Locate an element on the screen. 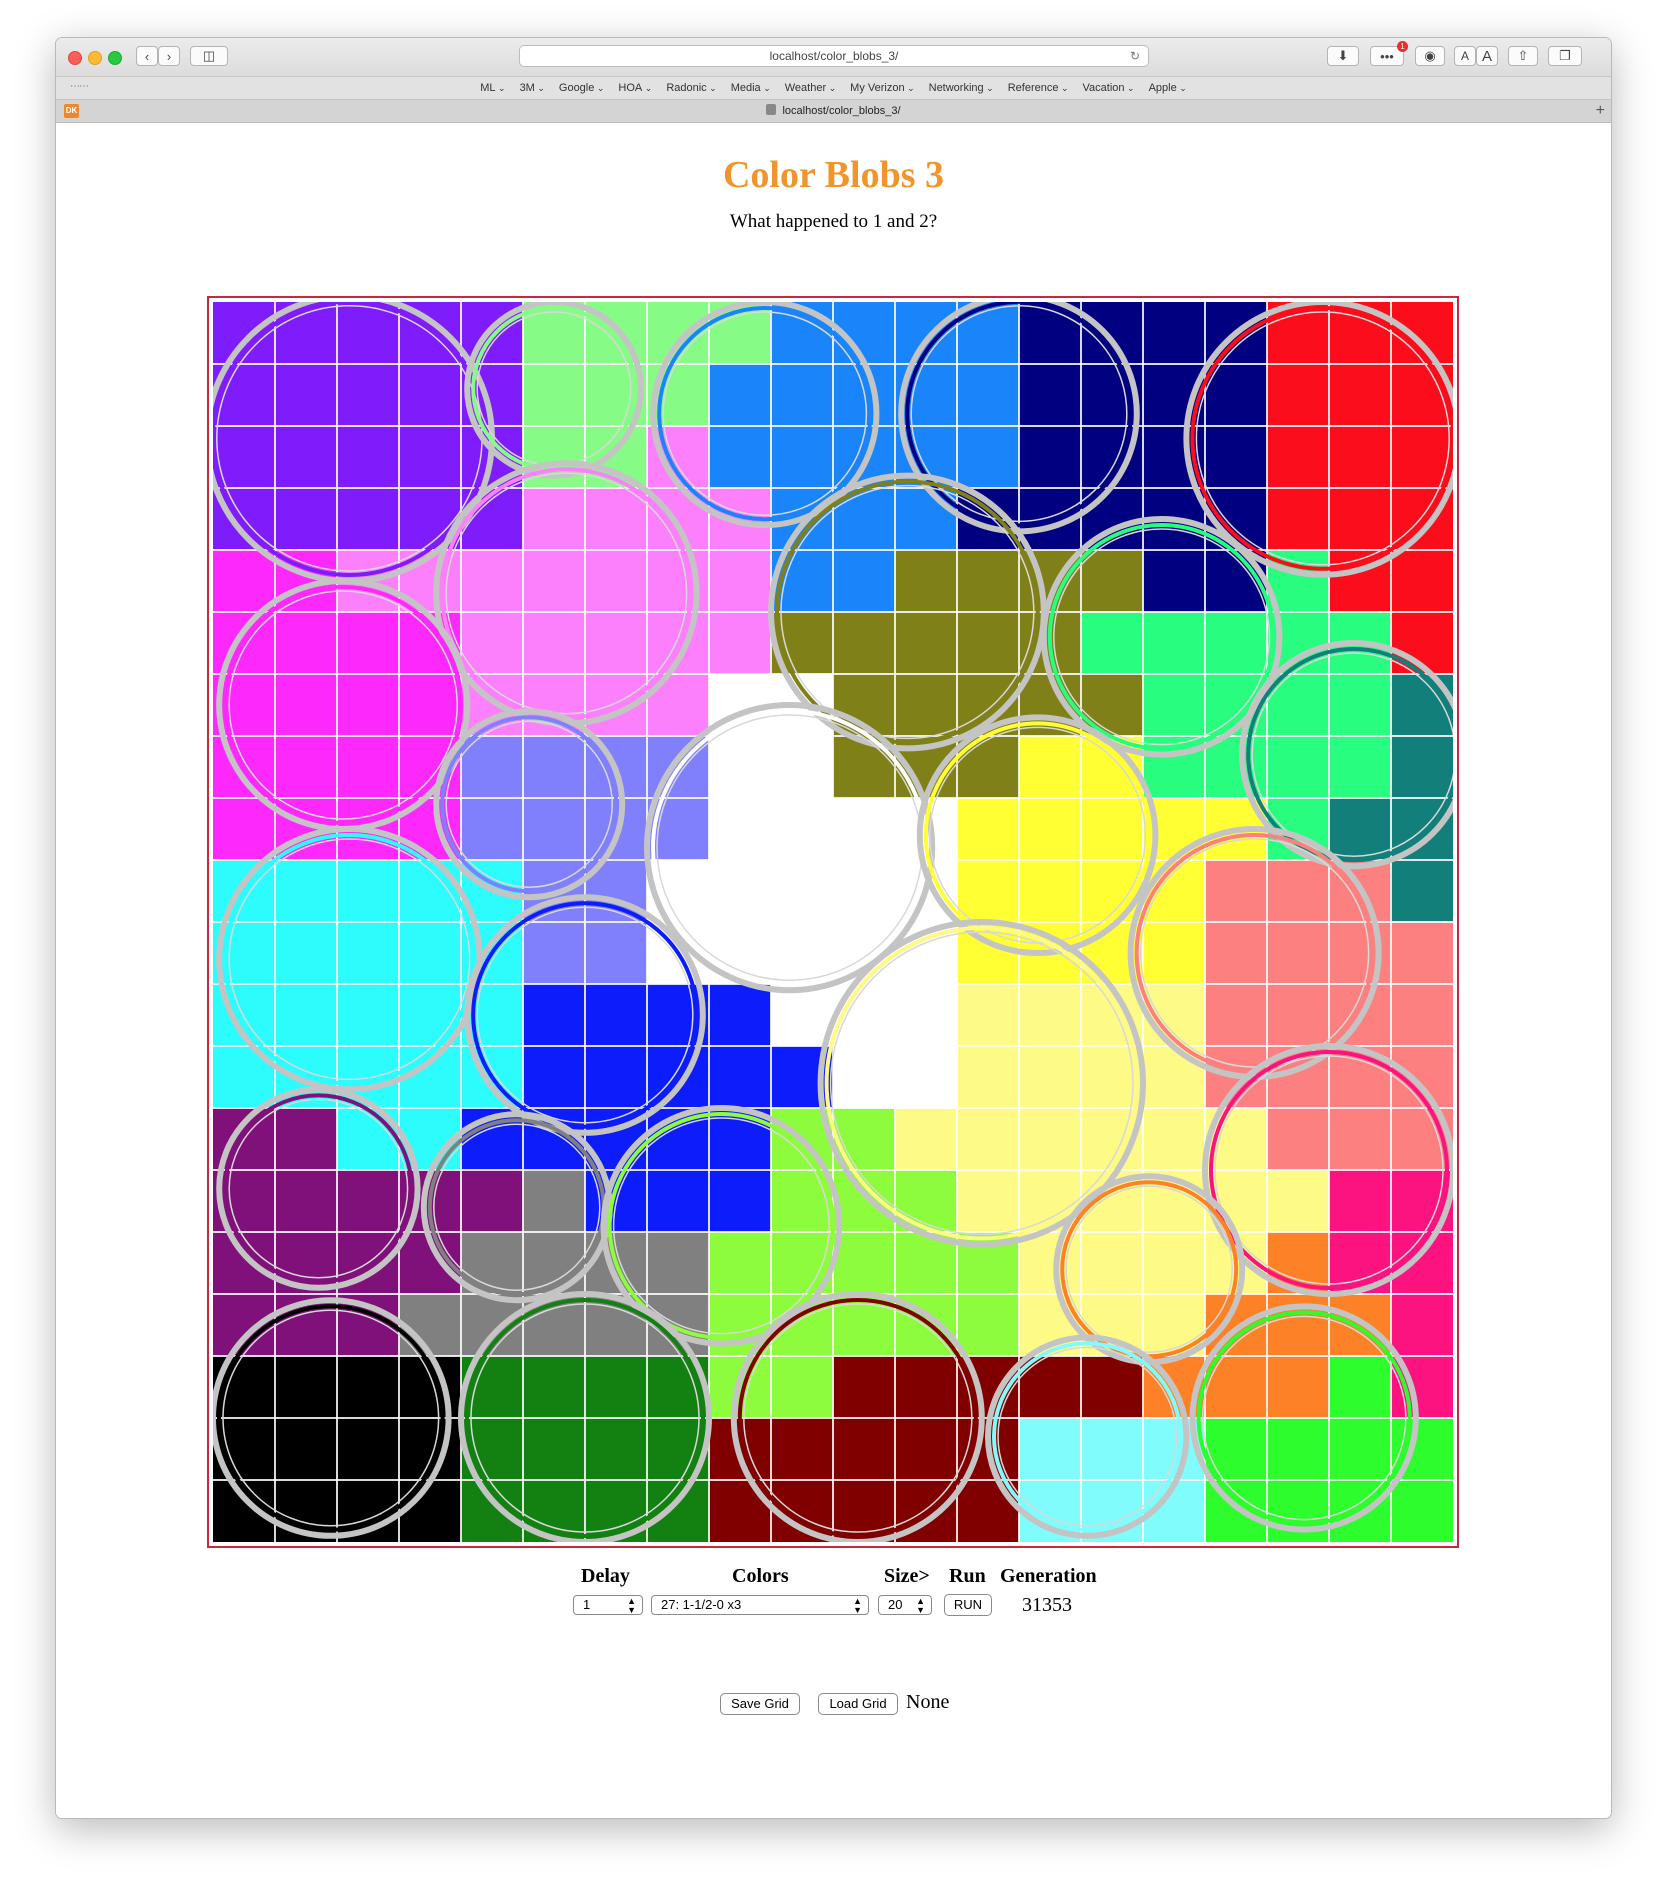 This screenshot has width=1665, height=1889. text-smaller-button: A is located at coordinates (1465, 56).